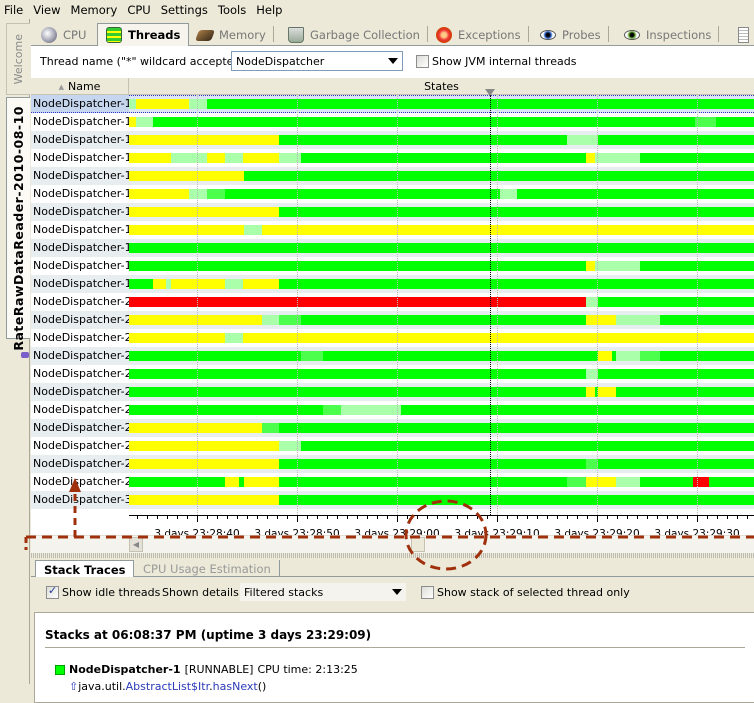  Describe the element at coordinates (427, 592) in the screenshot. I see `selected-thread-only-checkbox` at that location.